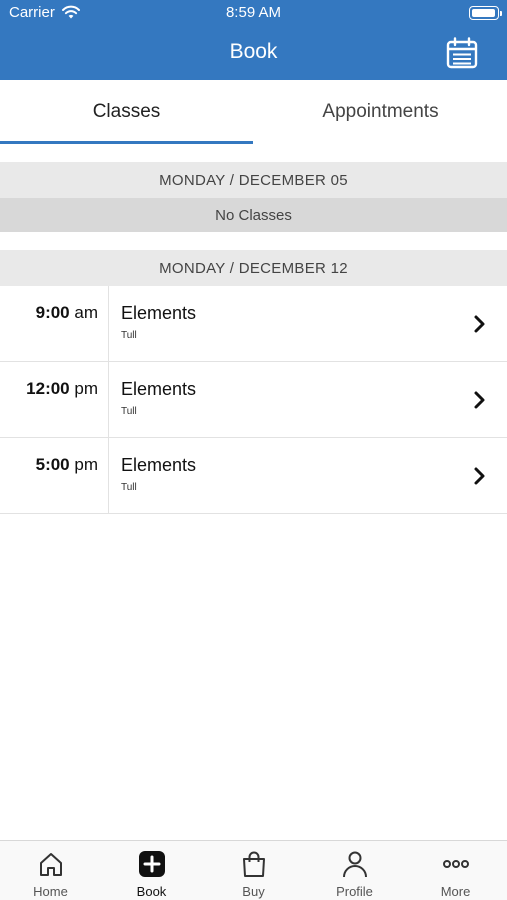  What do you see at coordinates (253, 180) in the screenshot?
I see `day-header: MONDAY / DECEMBER 05` at bounding box center [253, 180].